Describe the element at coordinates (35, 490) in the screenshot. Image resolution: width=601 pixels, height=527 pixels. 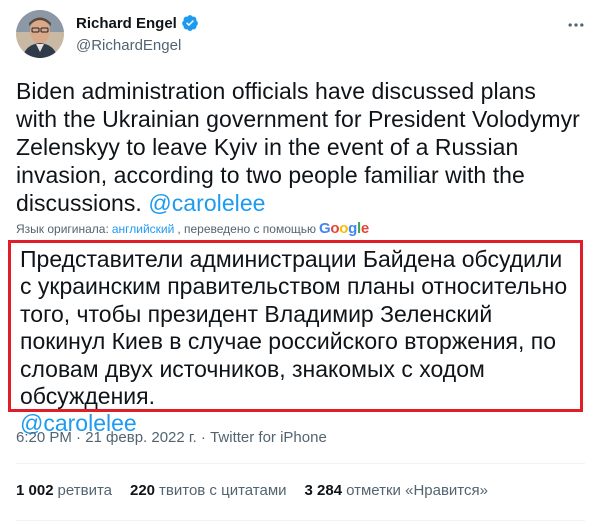
I see `retweets-count: 1 002` at that location.